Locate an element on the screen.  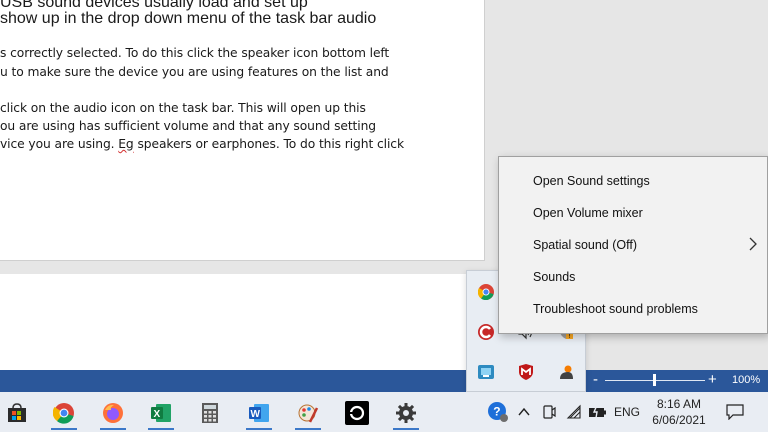
chevron-right-icon is located at coordinates (753, 246).